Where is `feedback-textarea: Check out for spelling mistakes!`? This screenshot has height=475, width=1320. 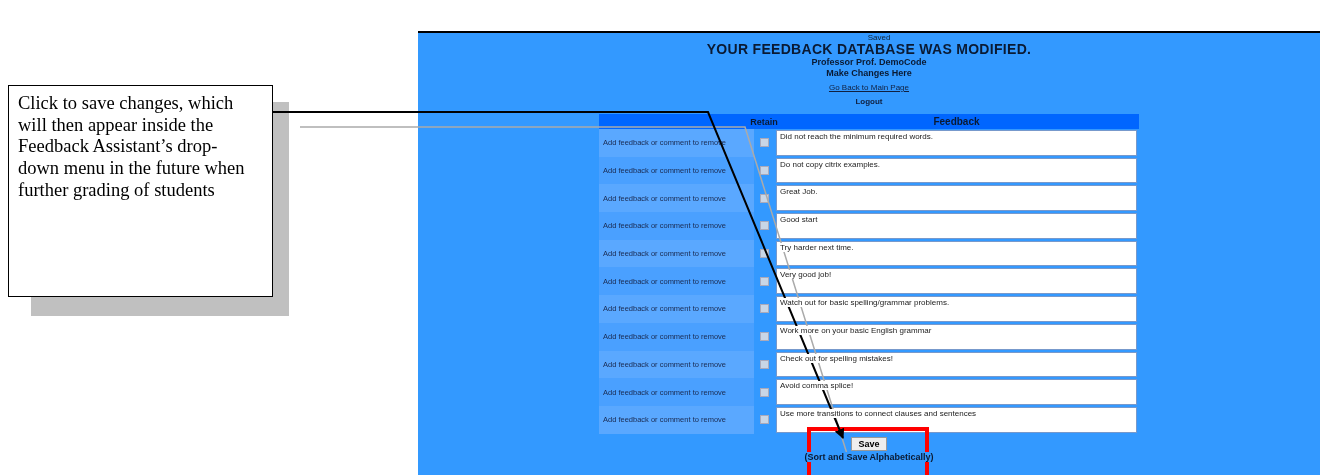 feedback-textarea: Check out for spelling mistakes! is located at coordinates (956, 364).